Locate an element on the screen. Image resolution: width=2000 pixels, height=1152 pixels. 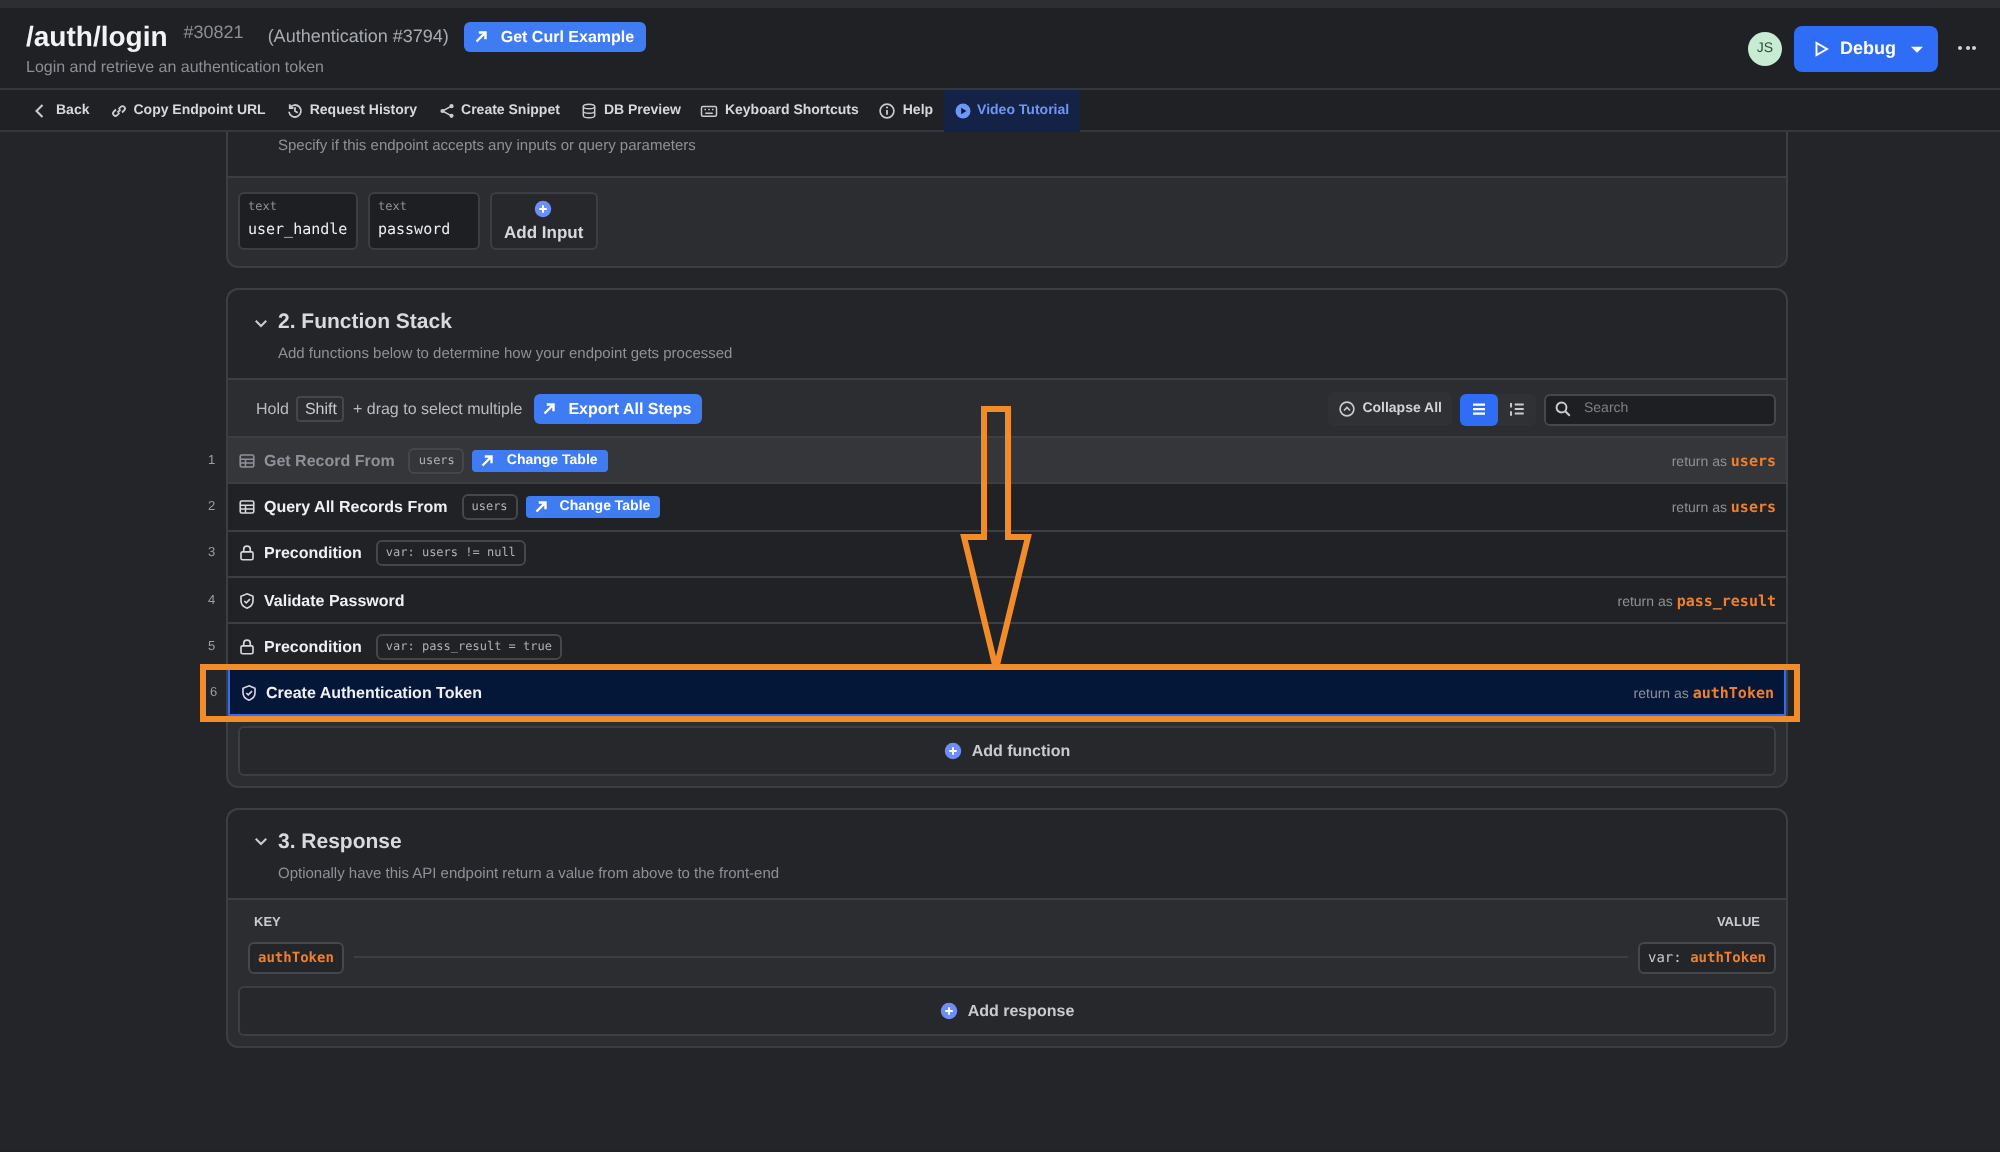
endpoint-title: /auth/login is located at coordinates (97, 36).